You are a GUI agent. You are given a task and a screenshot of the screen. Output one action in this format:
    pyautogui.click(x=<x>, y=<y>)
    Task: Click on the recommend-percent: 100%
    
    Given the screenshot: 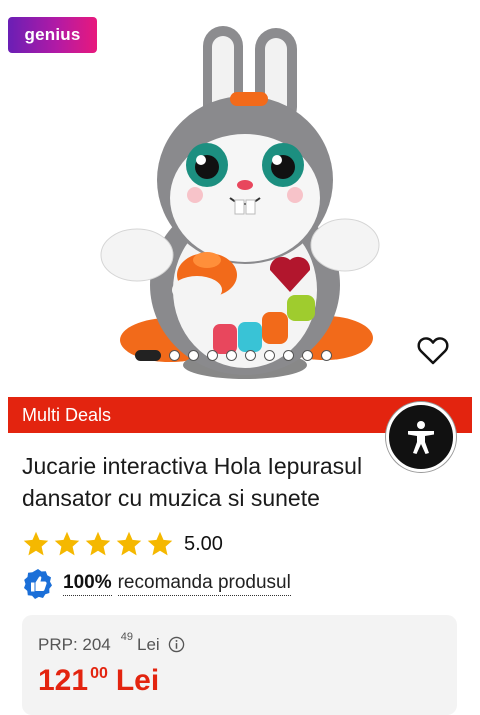 What is the action you would take?
    pyautogui.click(x=87, y=584)
    